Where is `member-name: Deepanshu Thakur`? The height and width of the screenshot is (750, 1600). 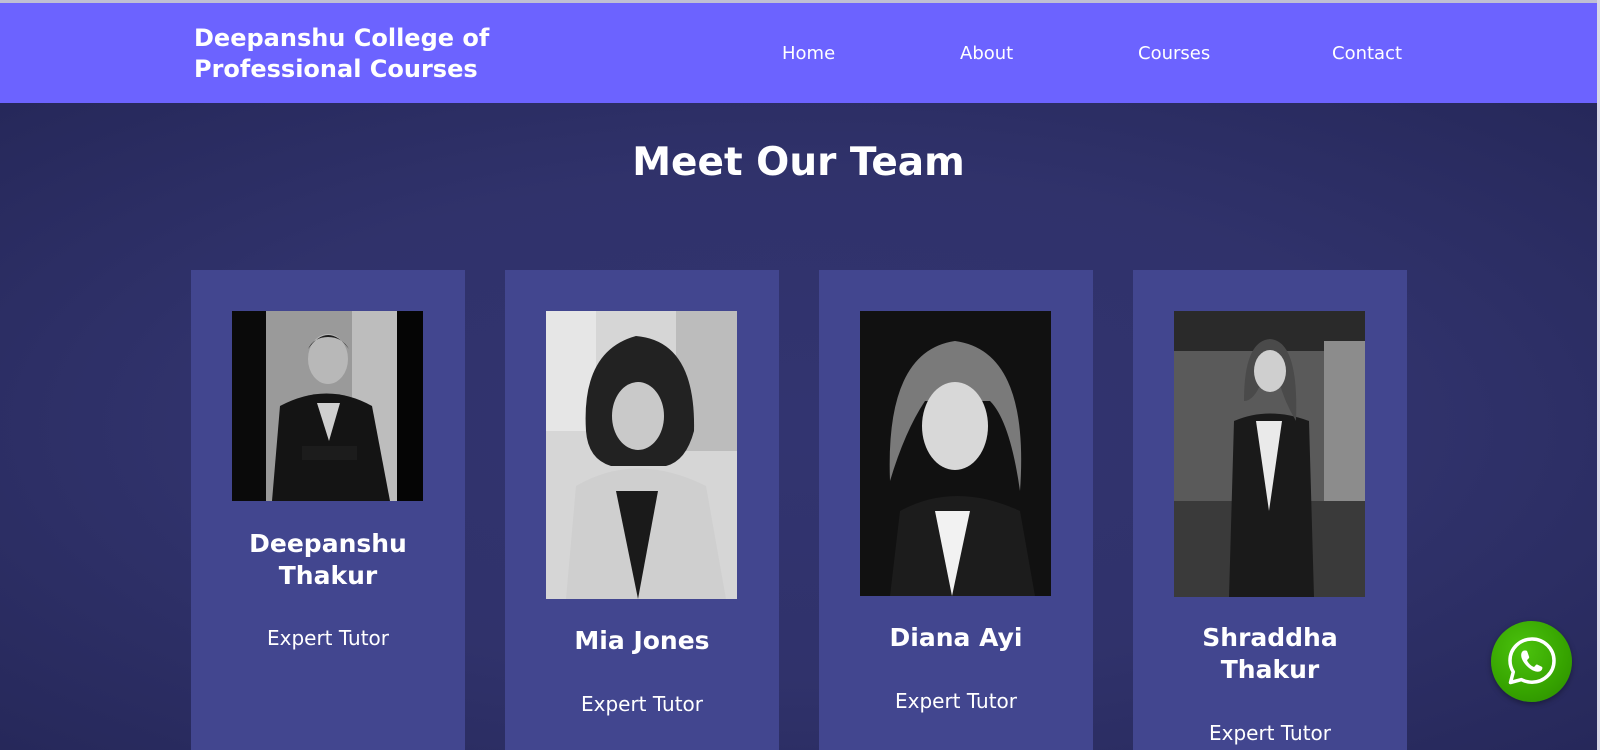
member-name: Deepanshu Thakur is located at coordinates (328, 560).